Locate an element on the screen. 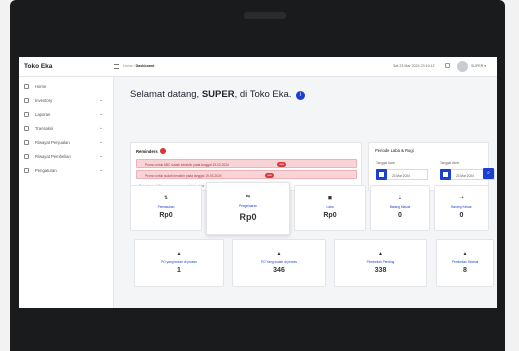 The width and height of the screenshot is (519, 351). gear-icon is located at coordinates (26, 170).